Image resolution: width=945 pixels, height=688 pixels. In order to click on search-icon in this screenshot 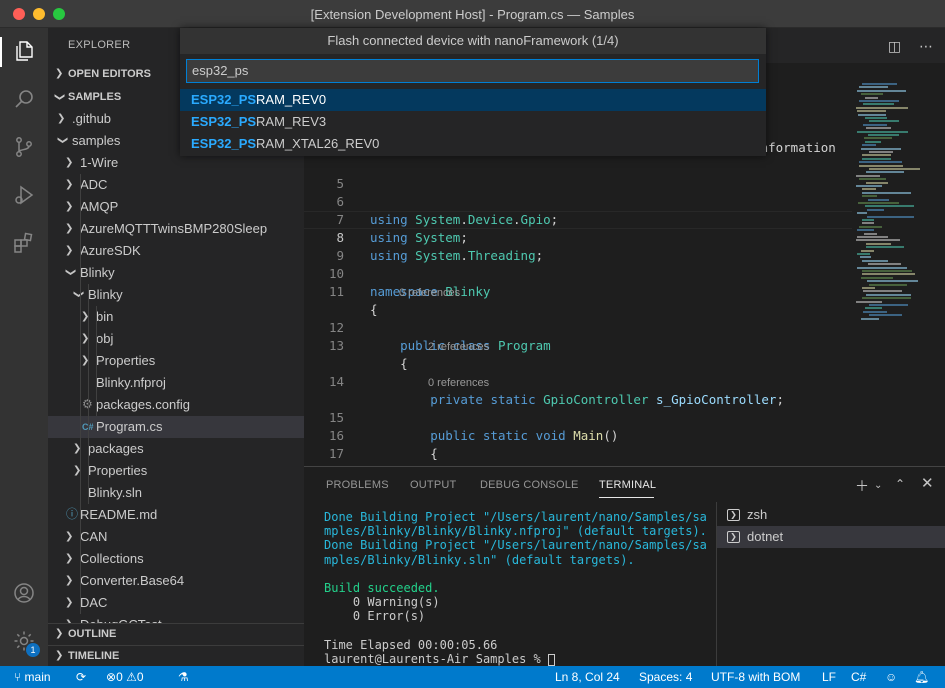, I will do `click(24, 99)`.